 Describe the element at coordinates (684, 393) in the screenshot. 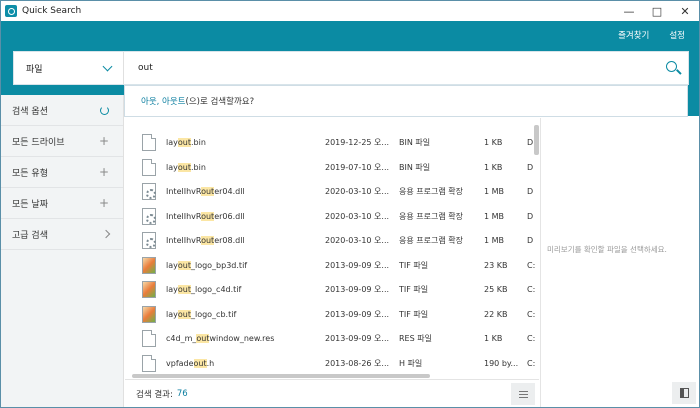

I see `preview-panel-toggle-icon` at that location.